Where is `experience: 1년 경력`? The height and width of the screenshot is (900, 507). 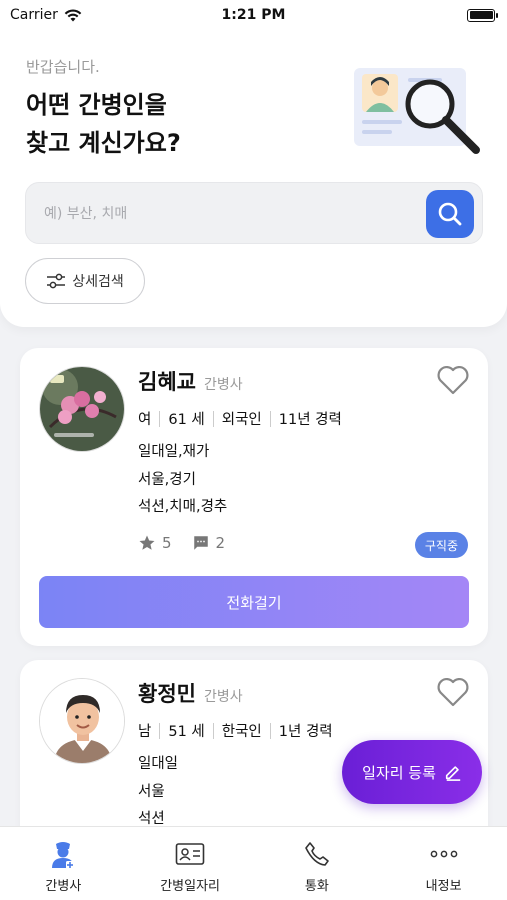 experience: 1년 경력 is located at coordinates (305, 732).